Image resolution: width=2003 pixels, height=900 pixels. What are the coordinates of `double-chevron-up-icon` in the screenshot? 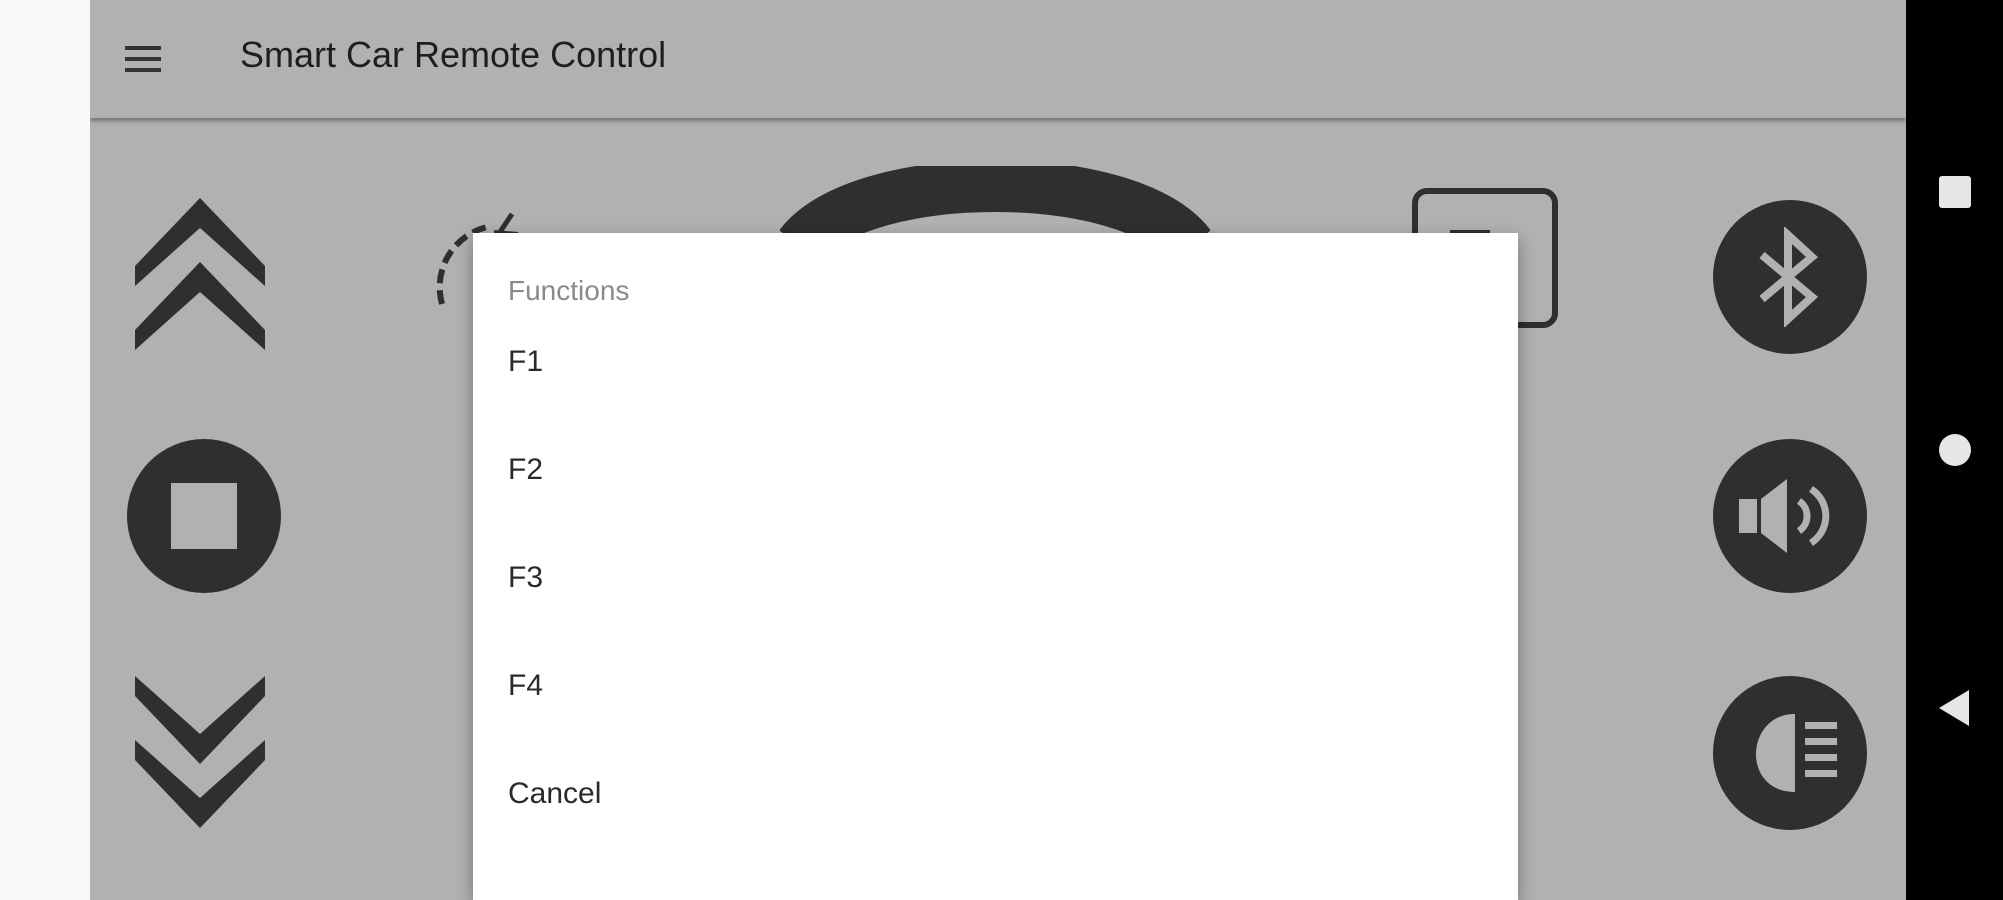 It's located at (200, 274).